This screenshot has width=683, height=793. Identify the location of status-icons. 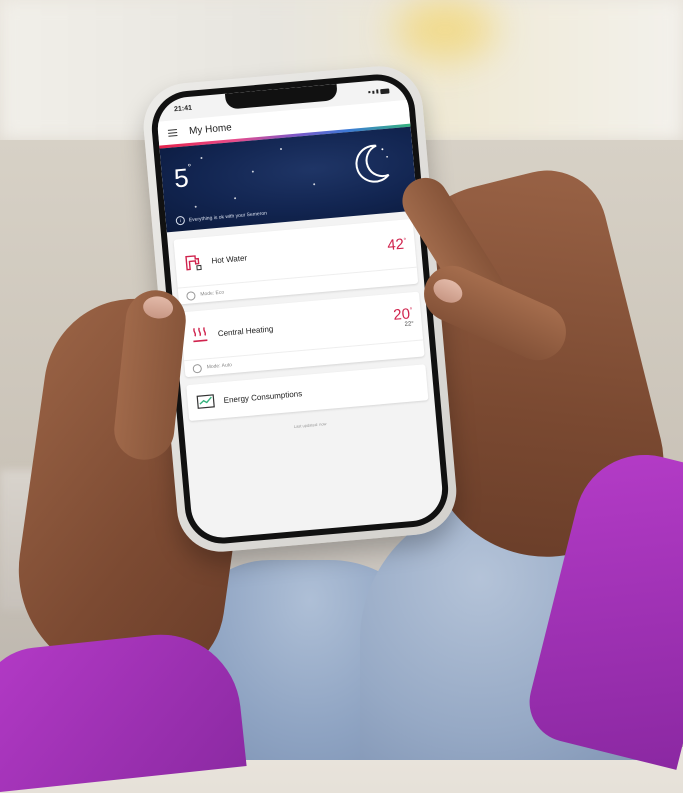
(379, 91).